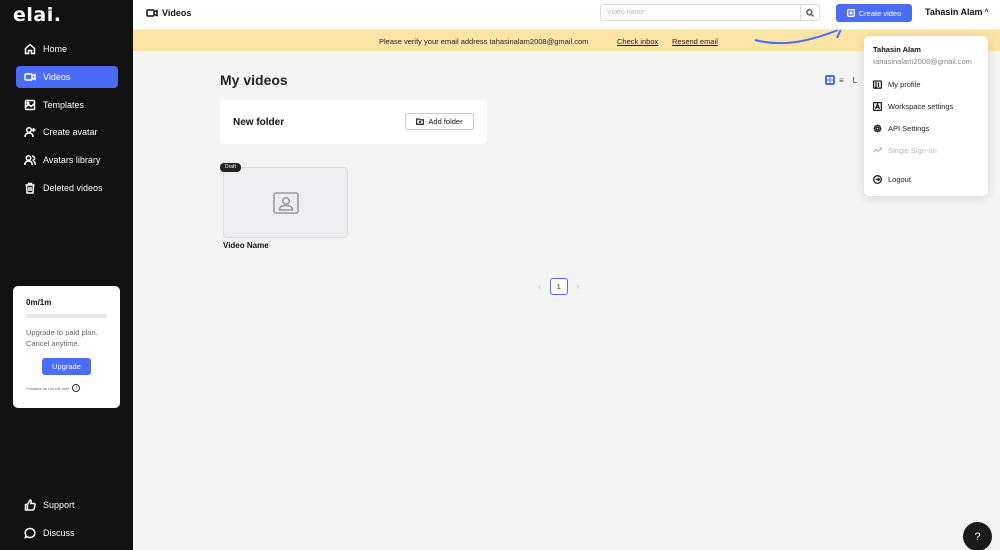  What do you see at coordinates (66, 338) in the screenshot?
I see `plan-description: Upgrade to paid plan. Cancel anytime.` at bounding box center [66, 338].